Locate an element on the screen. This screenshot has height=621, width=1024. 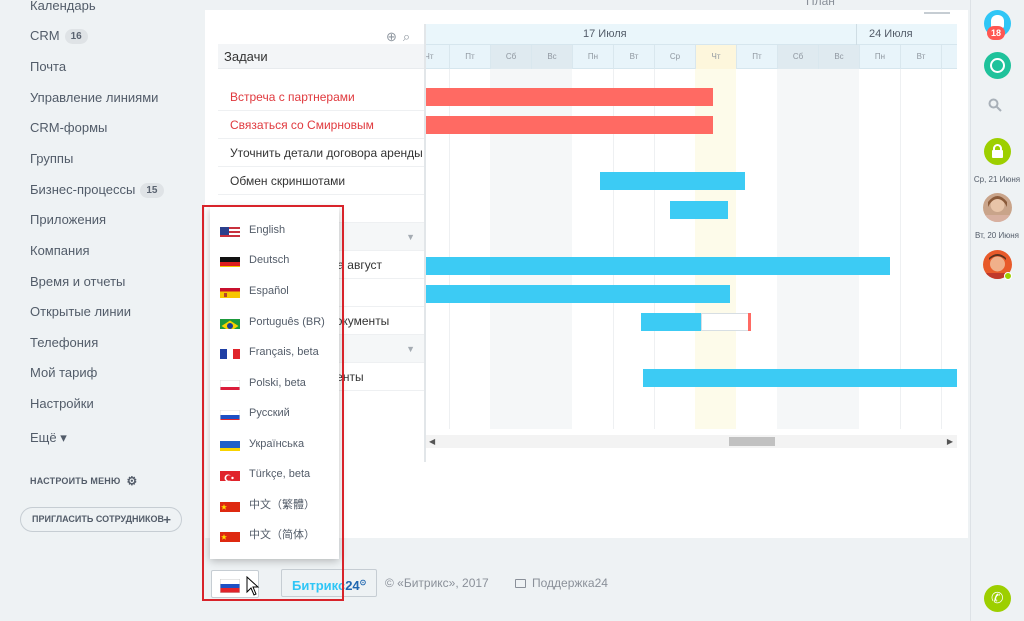
language-label: Türkçe, beta is located at coordinates (280, 474).